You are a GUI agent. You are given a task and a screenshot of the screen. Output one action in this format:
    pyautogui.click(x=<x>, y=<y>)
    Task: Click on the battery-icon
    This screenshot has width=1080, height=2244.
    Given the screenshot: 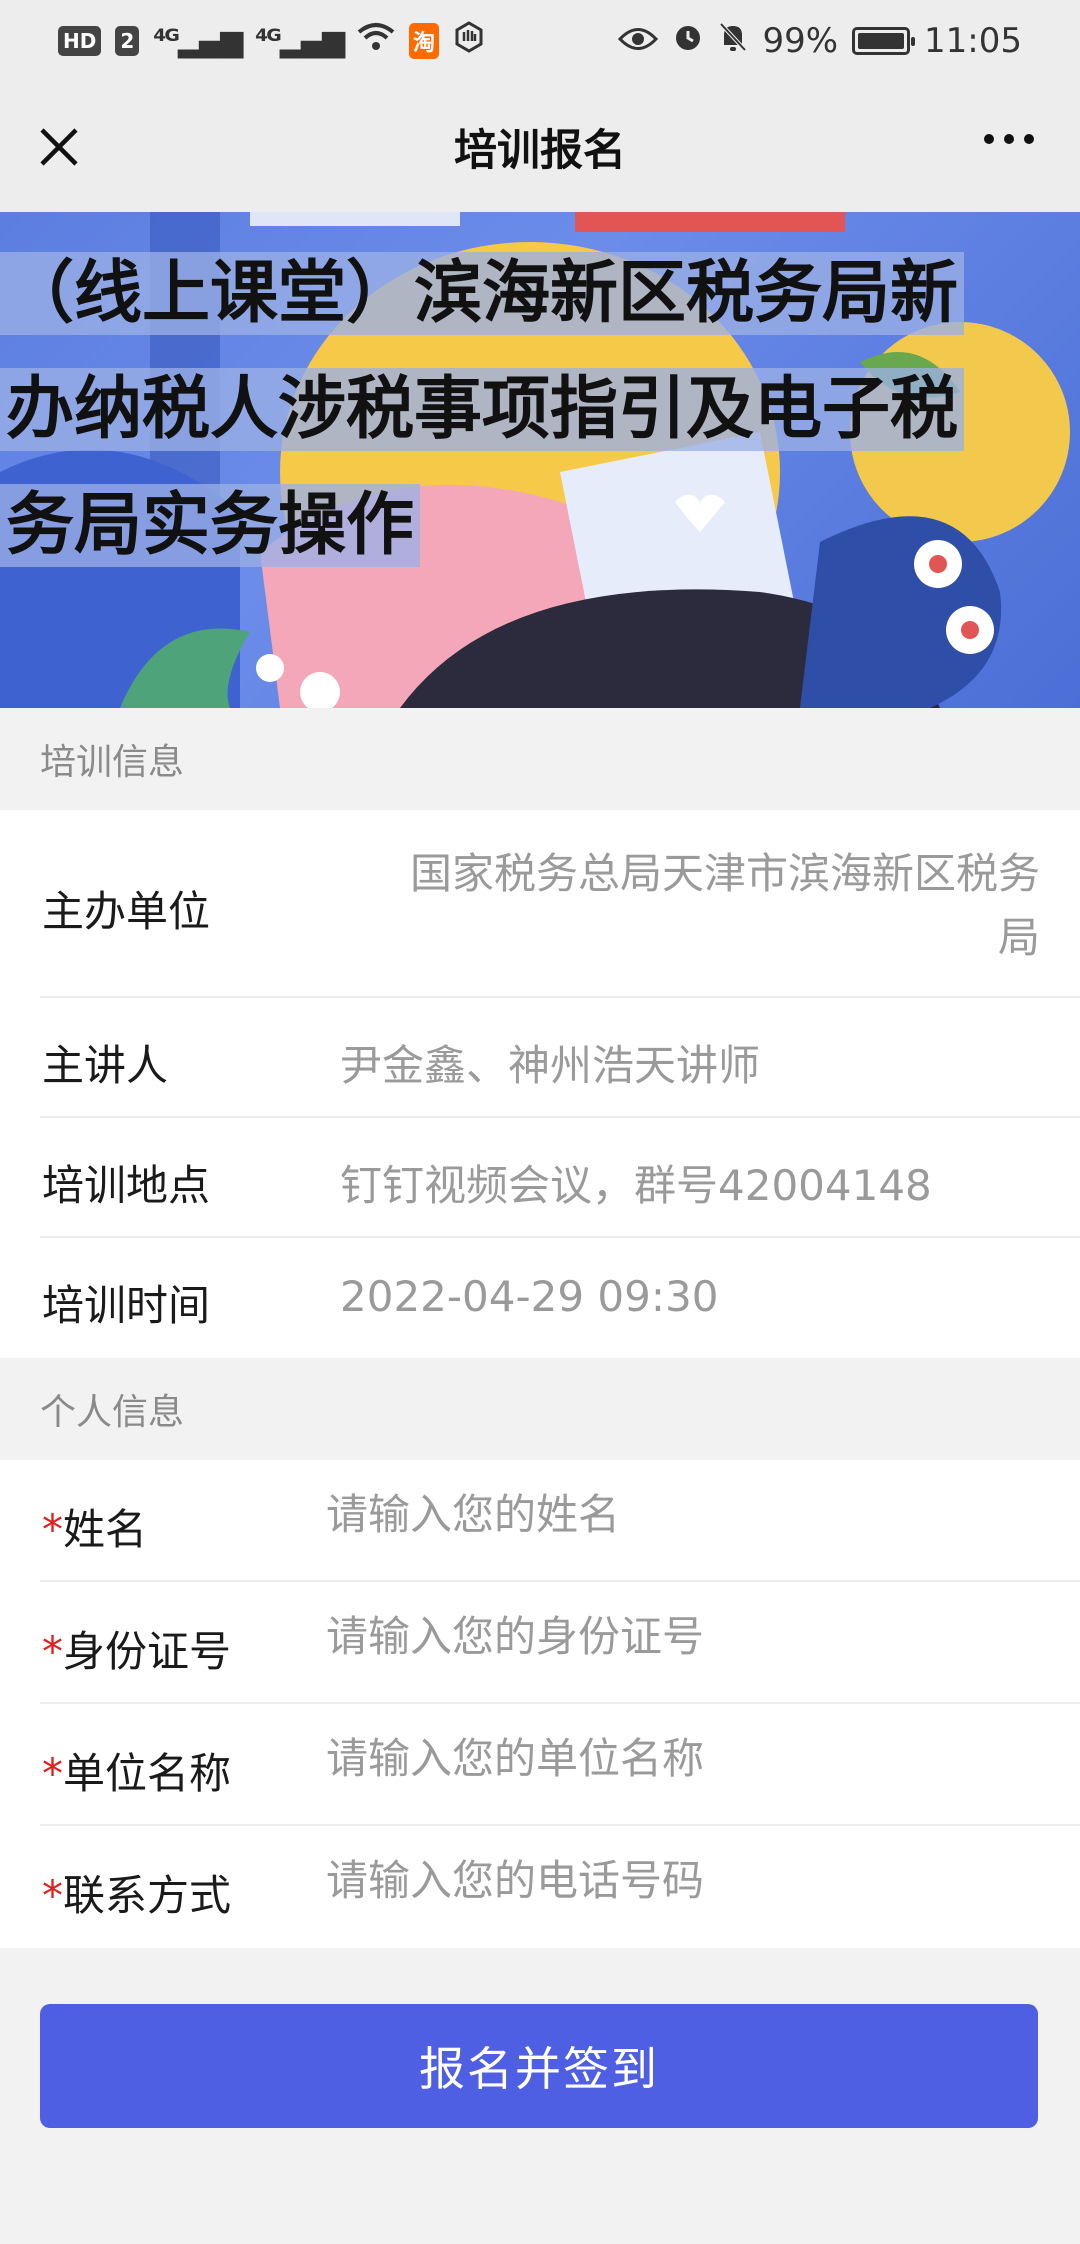 What is the action you would take?
    pyautogui.click(x=884, y=41)
    